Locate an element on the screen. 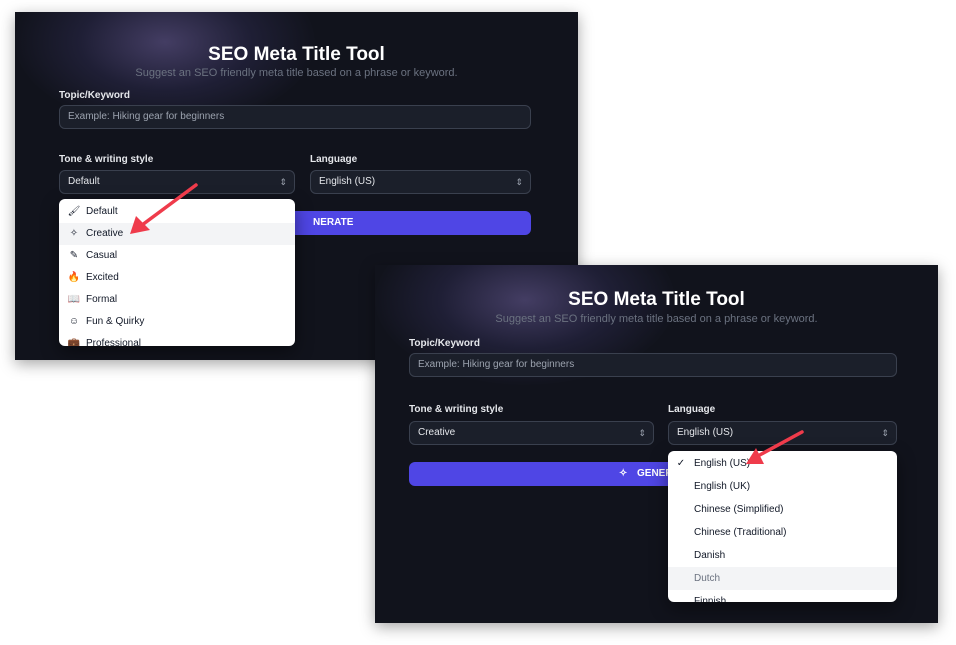  tone-option-excited: 🔥 Excited is located at coordinates (177, 278).